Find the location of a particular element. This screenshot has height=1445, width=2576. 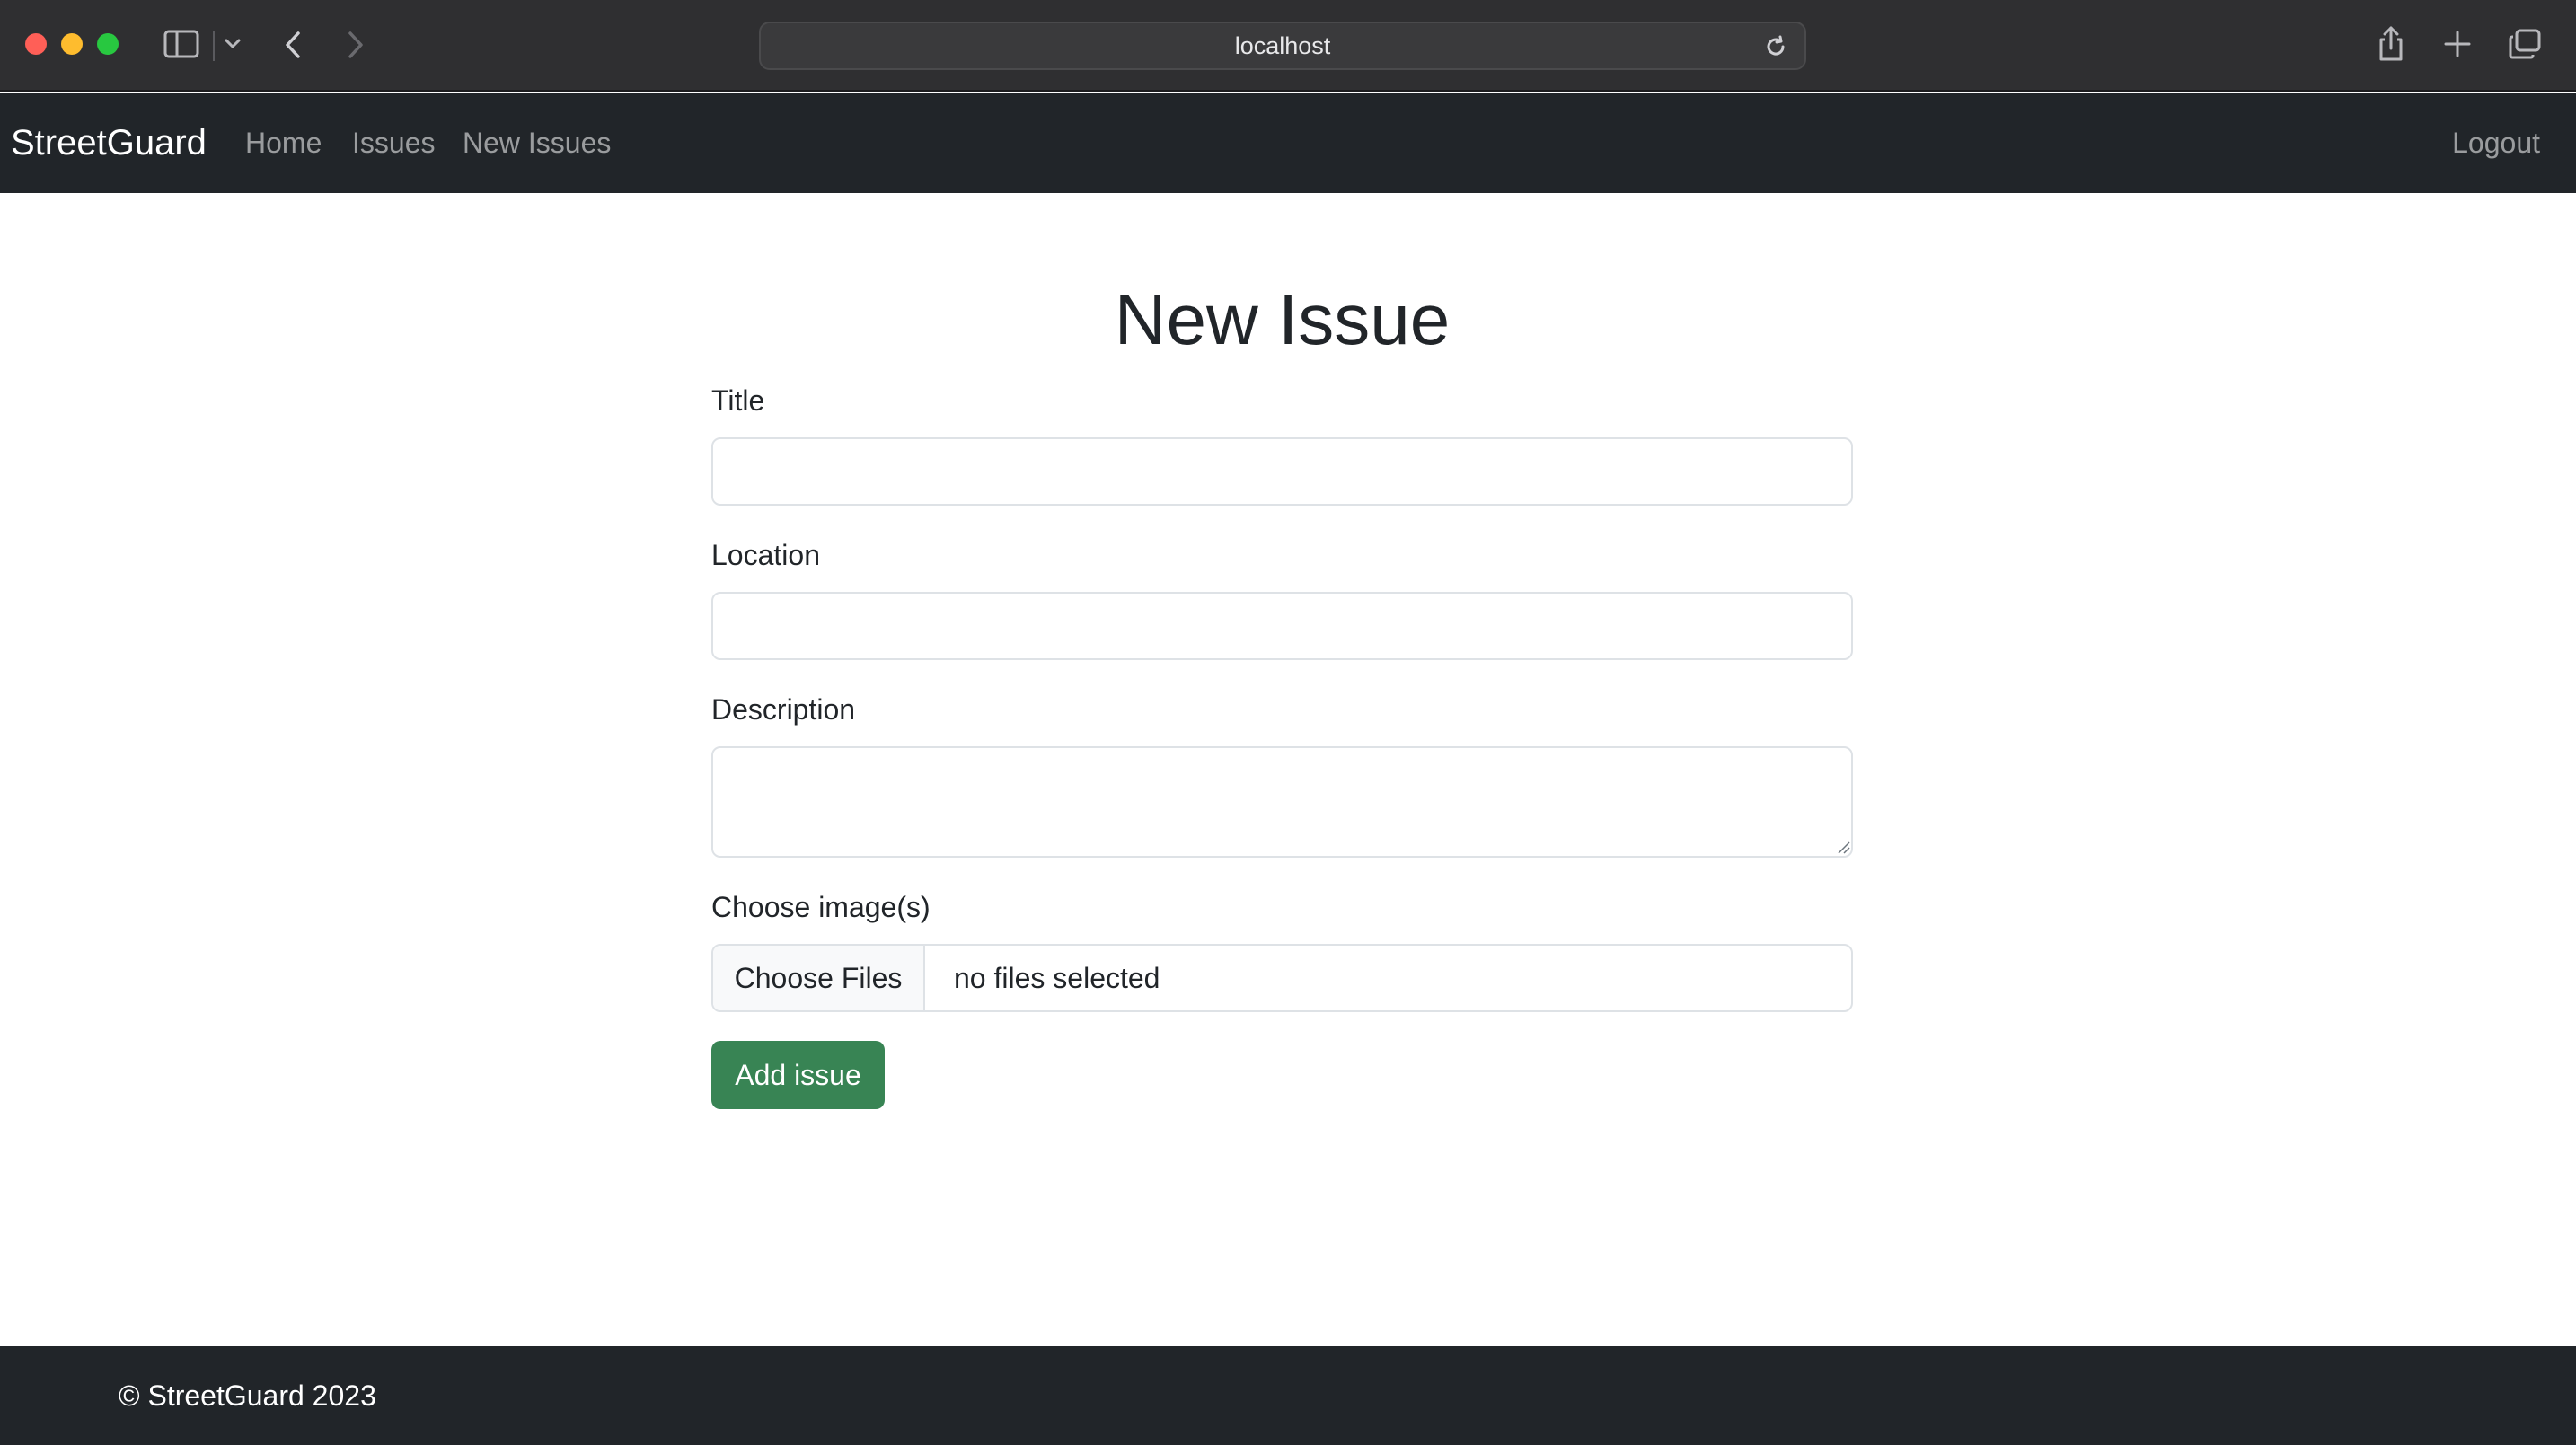

nav-link-issues: Issues is located at coordinates (393, 143).